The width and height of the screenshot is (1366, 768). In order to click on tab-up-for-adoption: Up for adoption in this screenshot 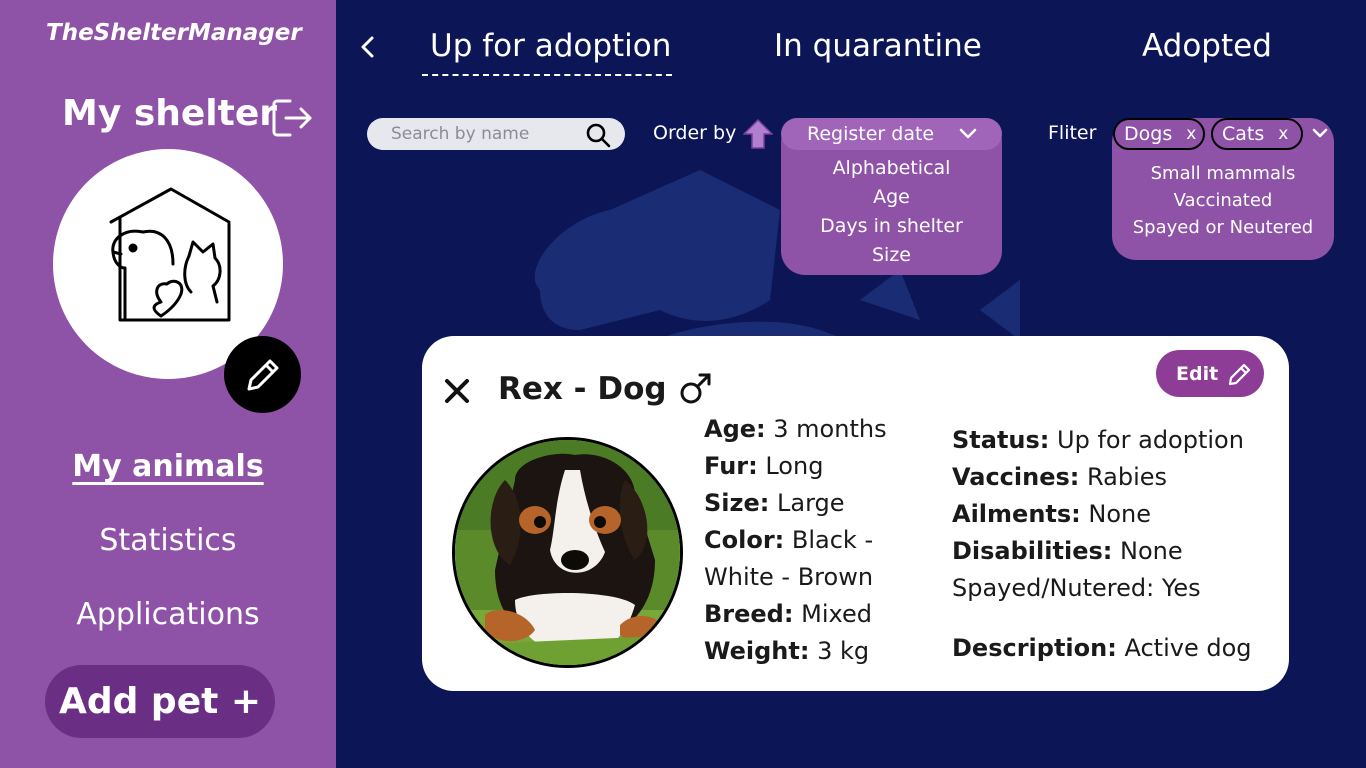, I will do `click(550, 46)`.